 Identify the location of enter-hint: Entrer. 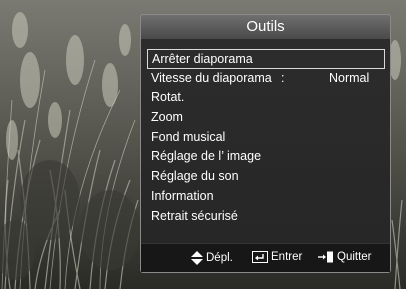
(277, 257).